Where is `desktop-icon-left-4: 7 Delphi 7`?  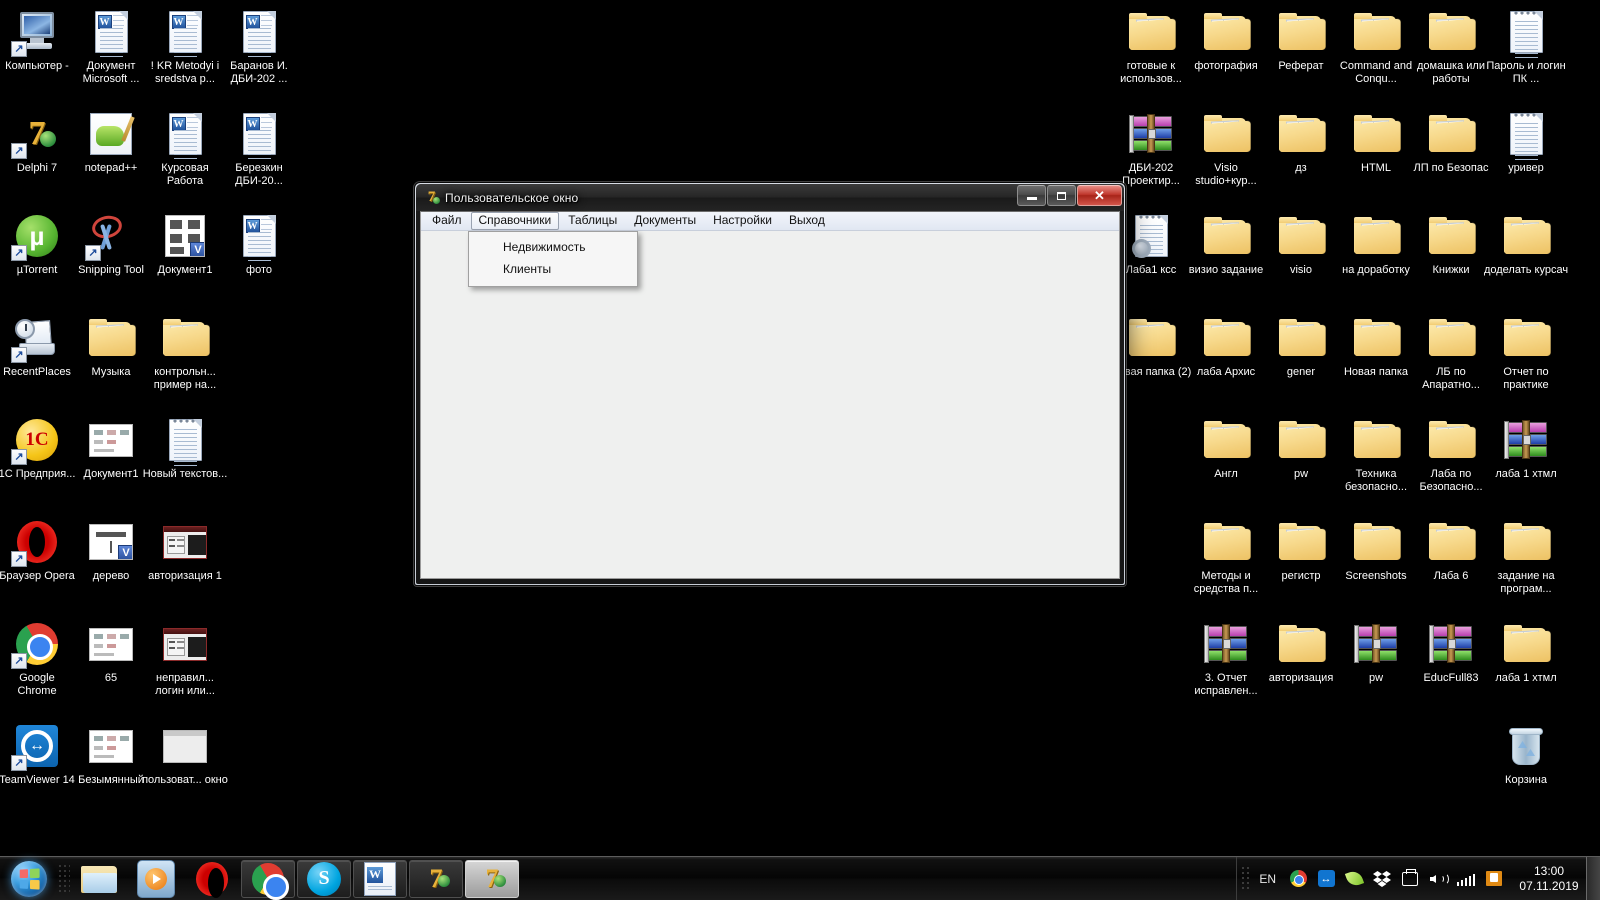
desktop-icon-left-4: 7 Delphi 7 is located at coordinates (37, 155).